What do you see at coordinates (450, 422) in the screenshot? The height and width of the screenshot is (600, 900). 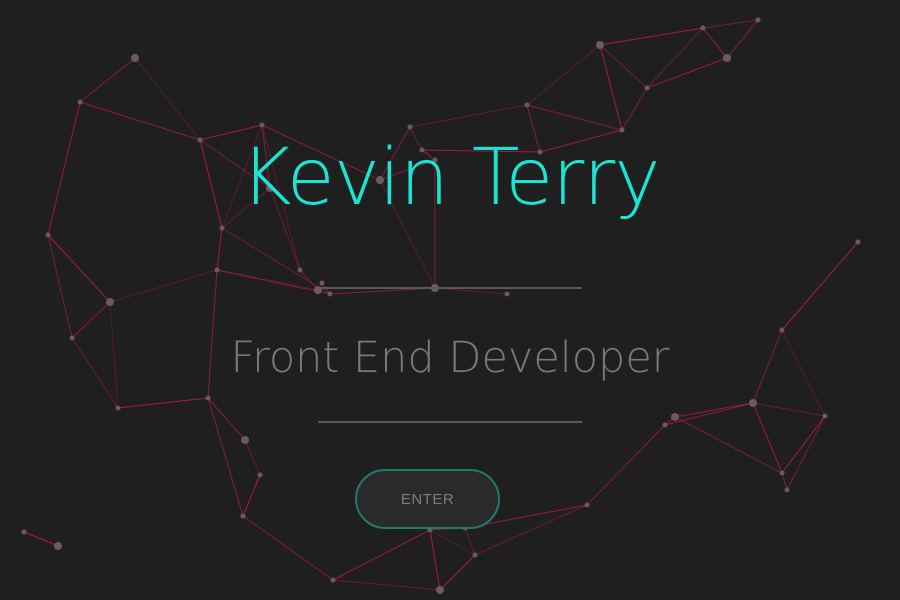 I see `bottom-divider` at bounding box center [450, 422].